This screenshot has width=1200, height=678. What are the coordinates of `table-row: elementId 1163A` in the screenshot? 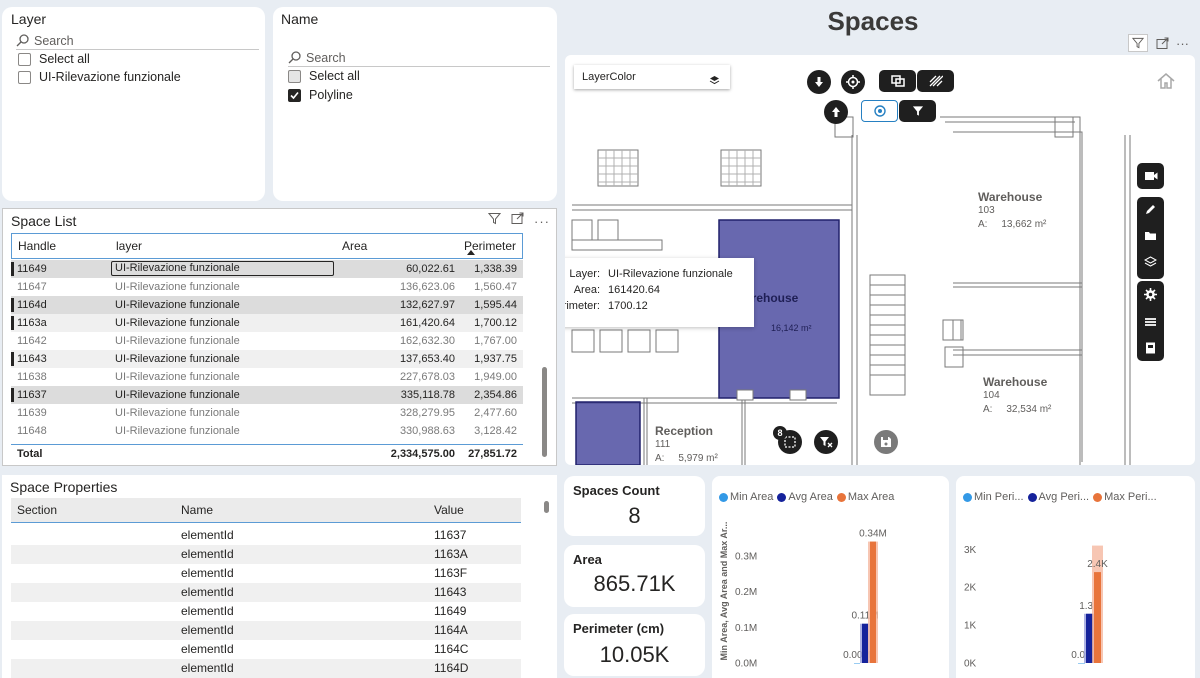 It's located at (266, 554).